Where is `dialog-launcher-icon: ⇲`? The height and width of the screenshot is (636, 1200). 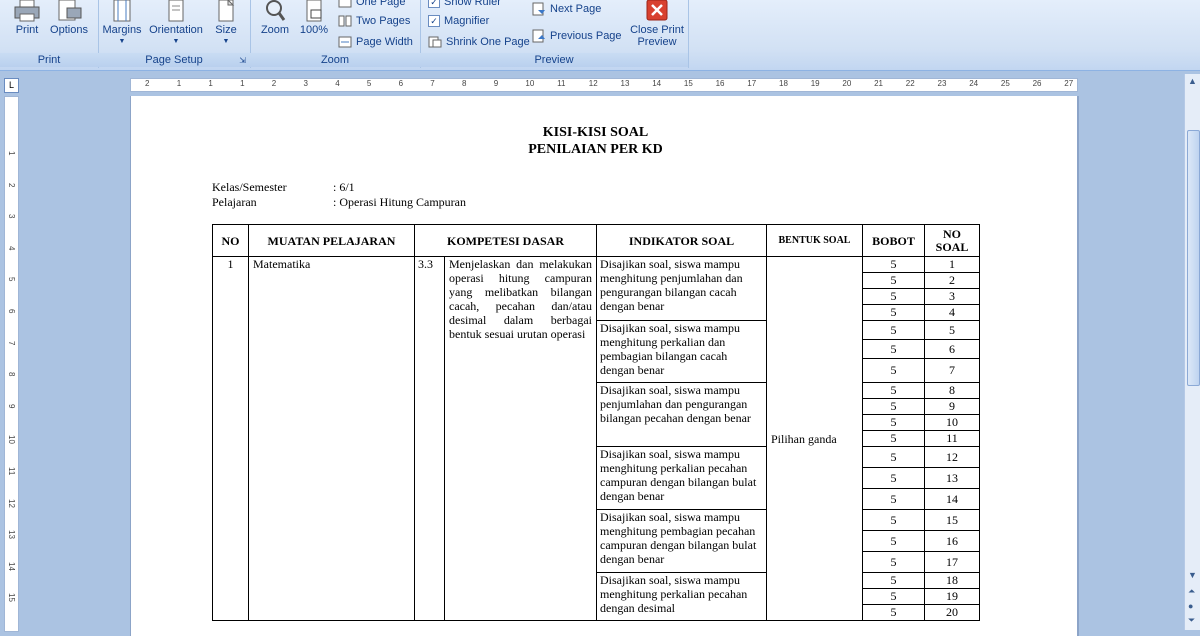
dialog-launcher-icon: ⇲ is located at coordinates (242, 60).